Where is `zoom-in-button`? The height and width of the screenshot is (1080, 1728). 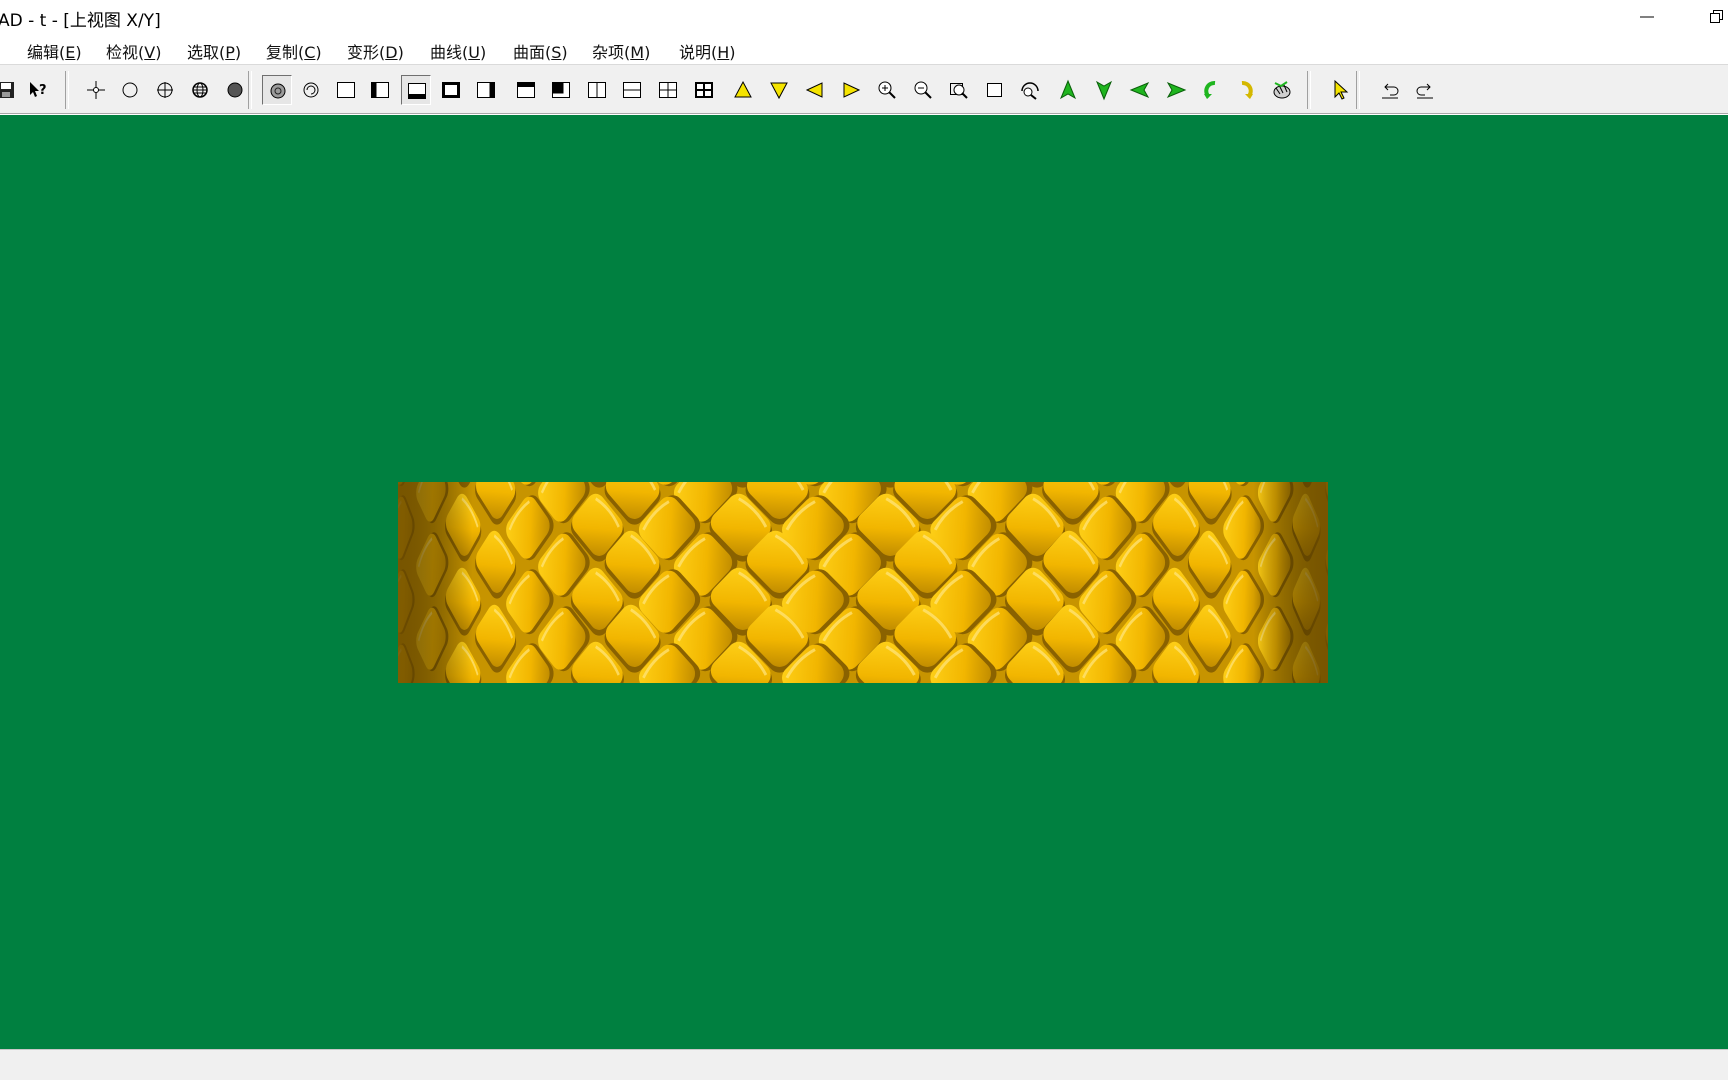 zoom-in-button is located at coordinates (887, 90).